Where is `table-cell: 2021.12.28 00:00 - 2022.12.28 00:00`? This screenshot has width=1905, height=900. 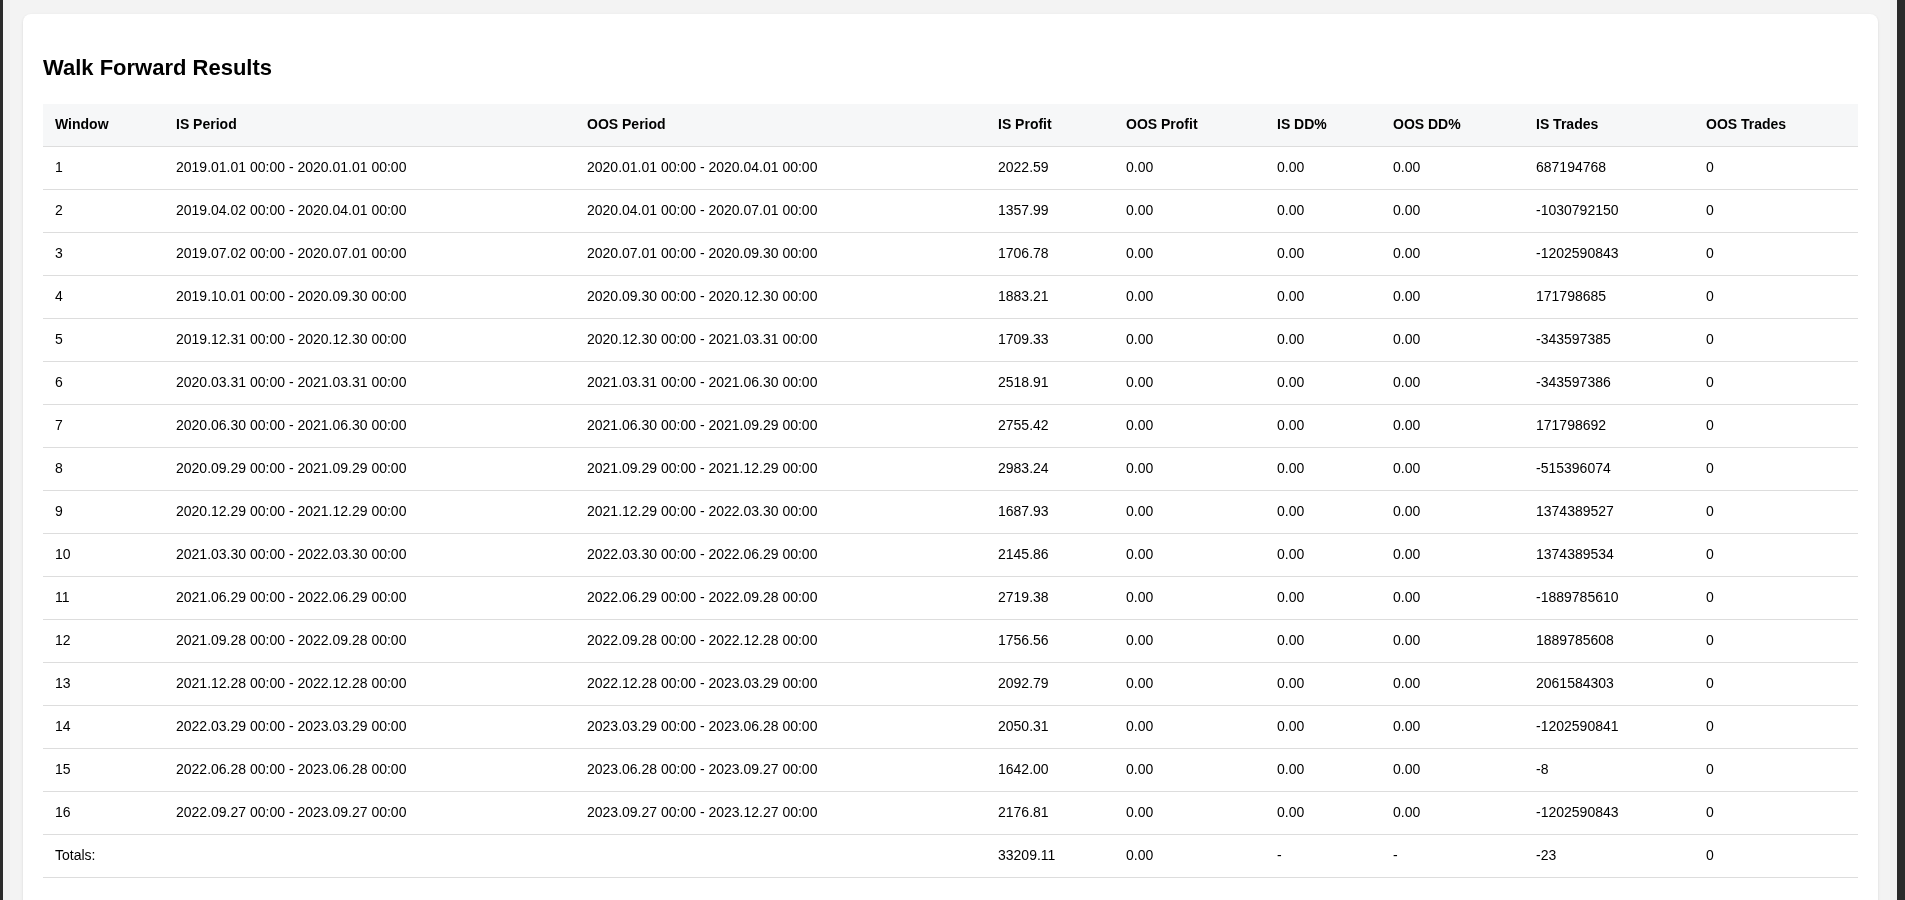
table-cell: 2021.12.28 00:00 - 2022.12.28 00:00 is located at coordinates (291, 683).